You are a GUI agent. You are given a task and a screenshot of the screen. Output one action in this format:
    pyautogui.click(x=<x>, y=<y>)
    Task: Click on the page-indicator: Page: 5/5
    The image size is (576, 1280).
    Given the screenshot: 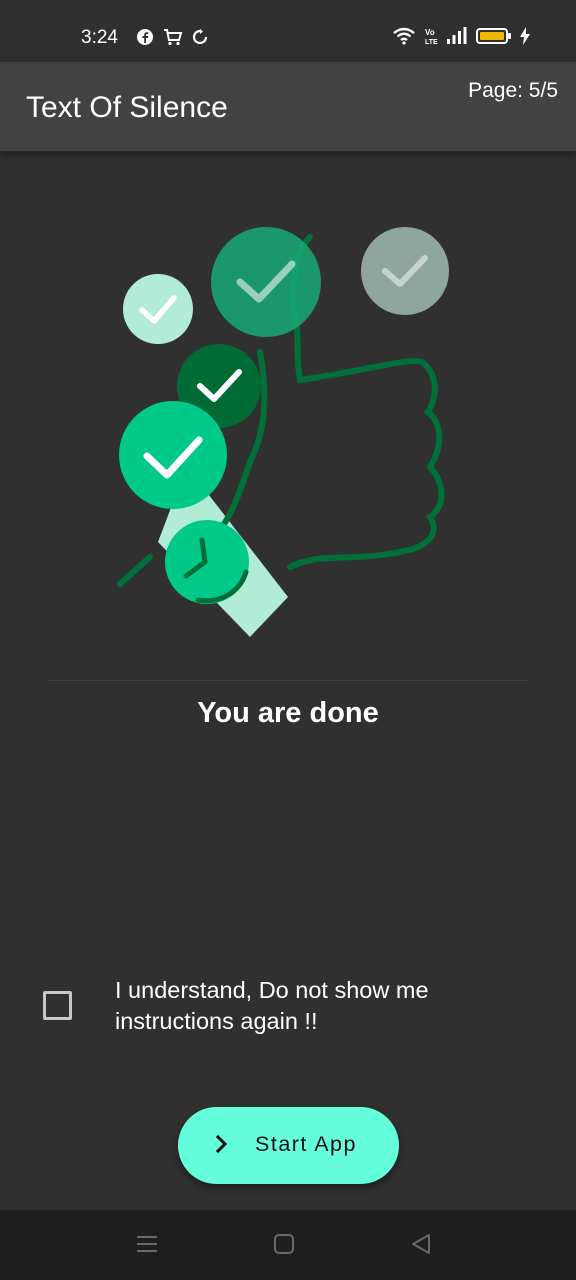 What is the action you would take?
    pyautogui.click(x=513, y=90)
    